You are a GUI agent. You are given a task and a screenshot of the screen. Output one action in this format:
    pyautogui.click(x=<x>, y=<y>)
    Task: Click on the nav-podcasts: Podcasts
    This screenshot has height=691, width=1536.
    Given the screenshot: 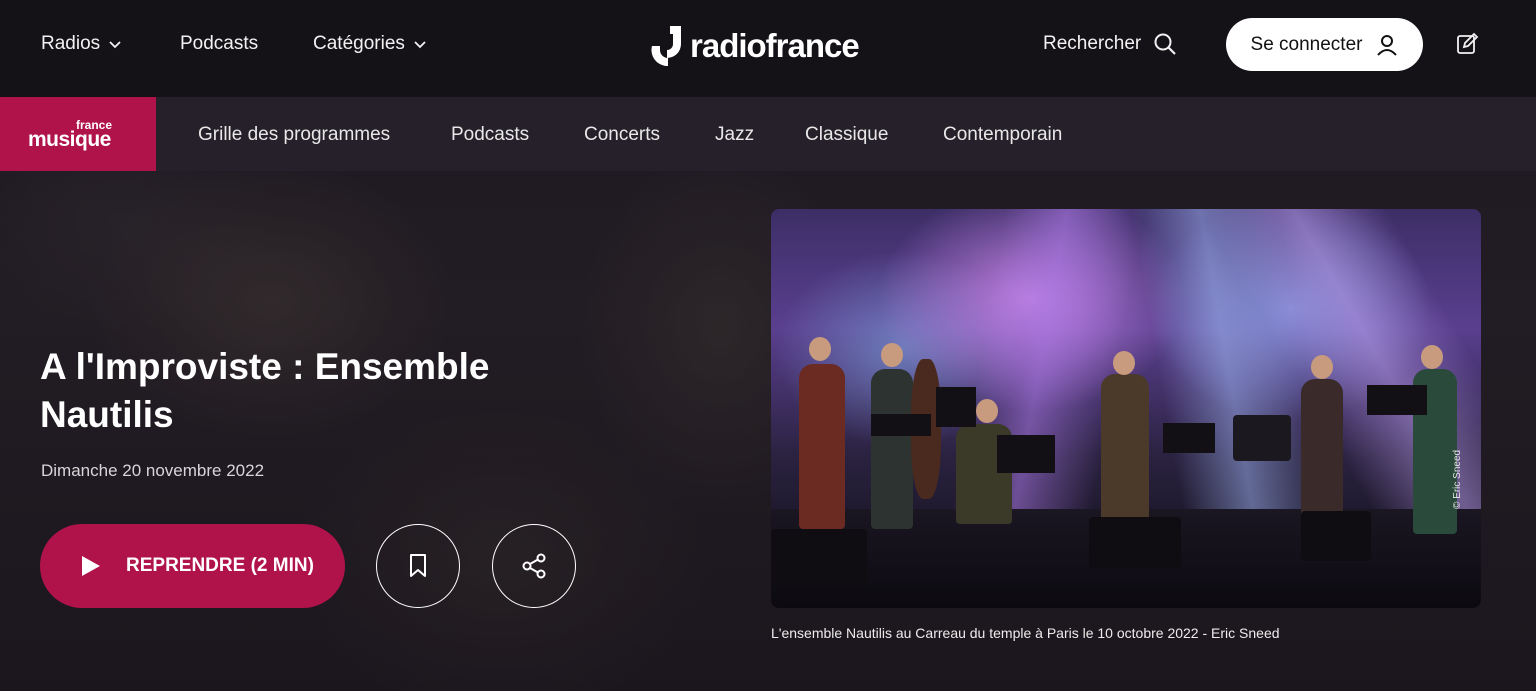 What is the action you would take?
    pyautogui.click(x=219, y=44)
    